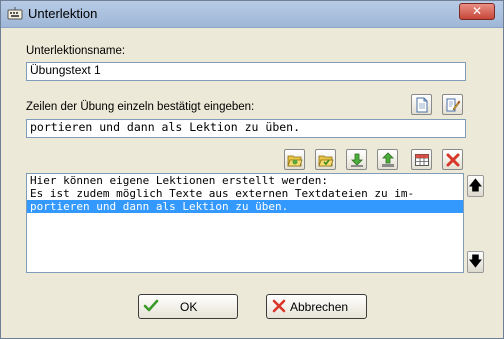 This screenshot has height=339, width=504. What do you see at coordinates (246, 71) in the screenshot?
I see `lesson-name-input: Übungstext 1` at bounding box center [246, 71].